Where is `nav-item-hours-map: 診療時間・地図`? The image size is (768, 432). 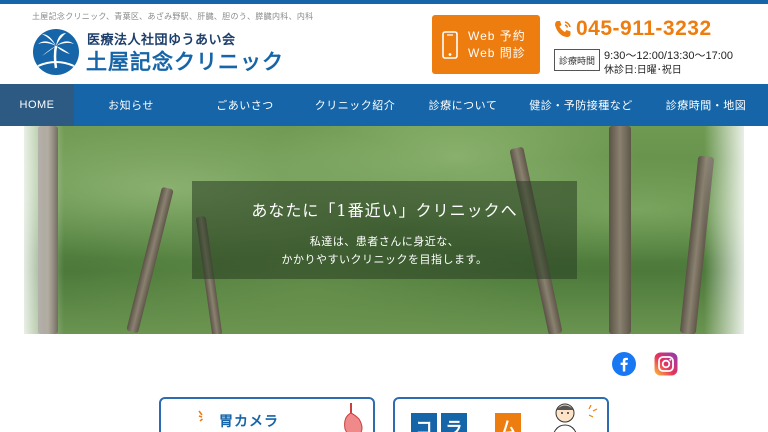
nav-item-hours-map: 診療時間・地図 is located at coordinates (706, 105).